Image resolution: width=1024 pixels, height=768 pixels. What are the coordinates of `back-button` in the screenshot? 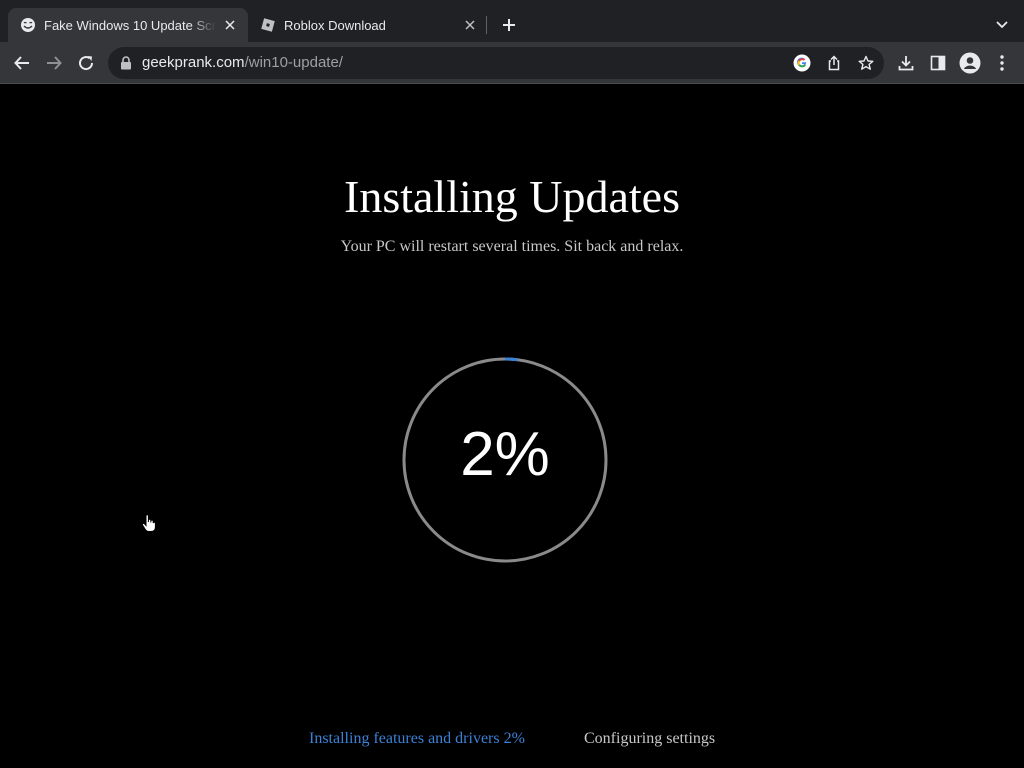 It's located at (22, 63).